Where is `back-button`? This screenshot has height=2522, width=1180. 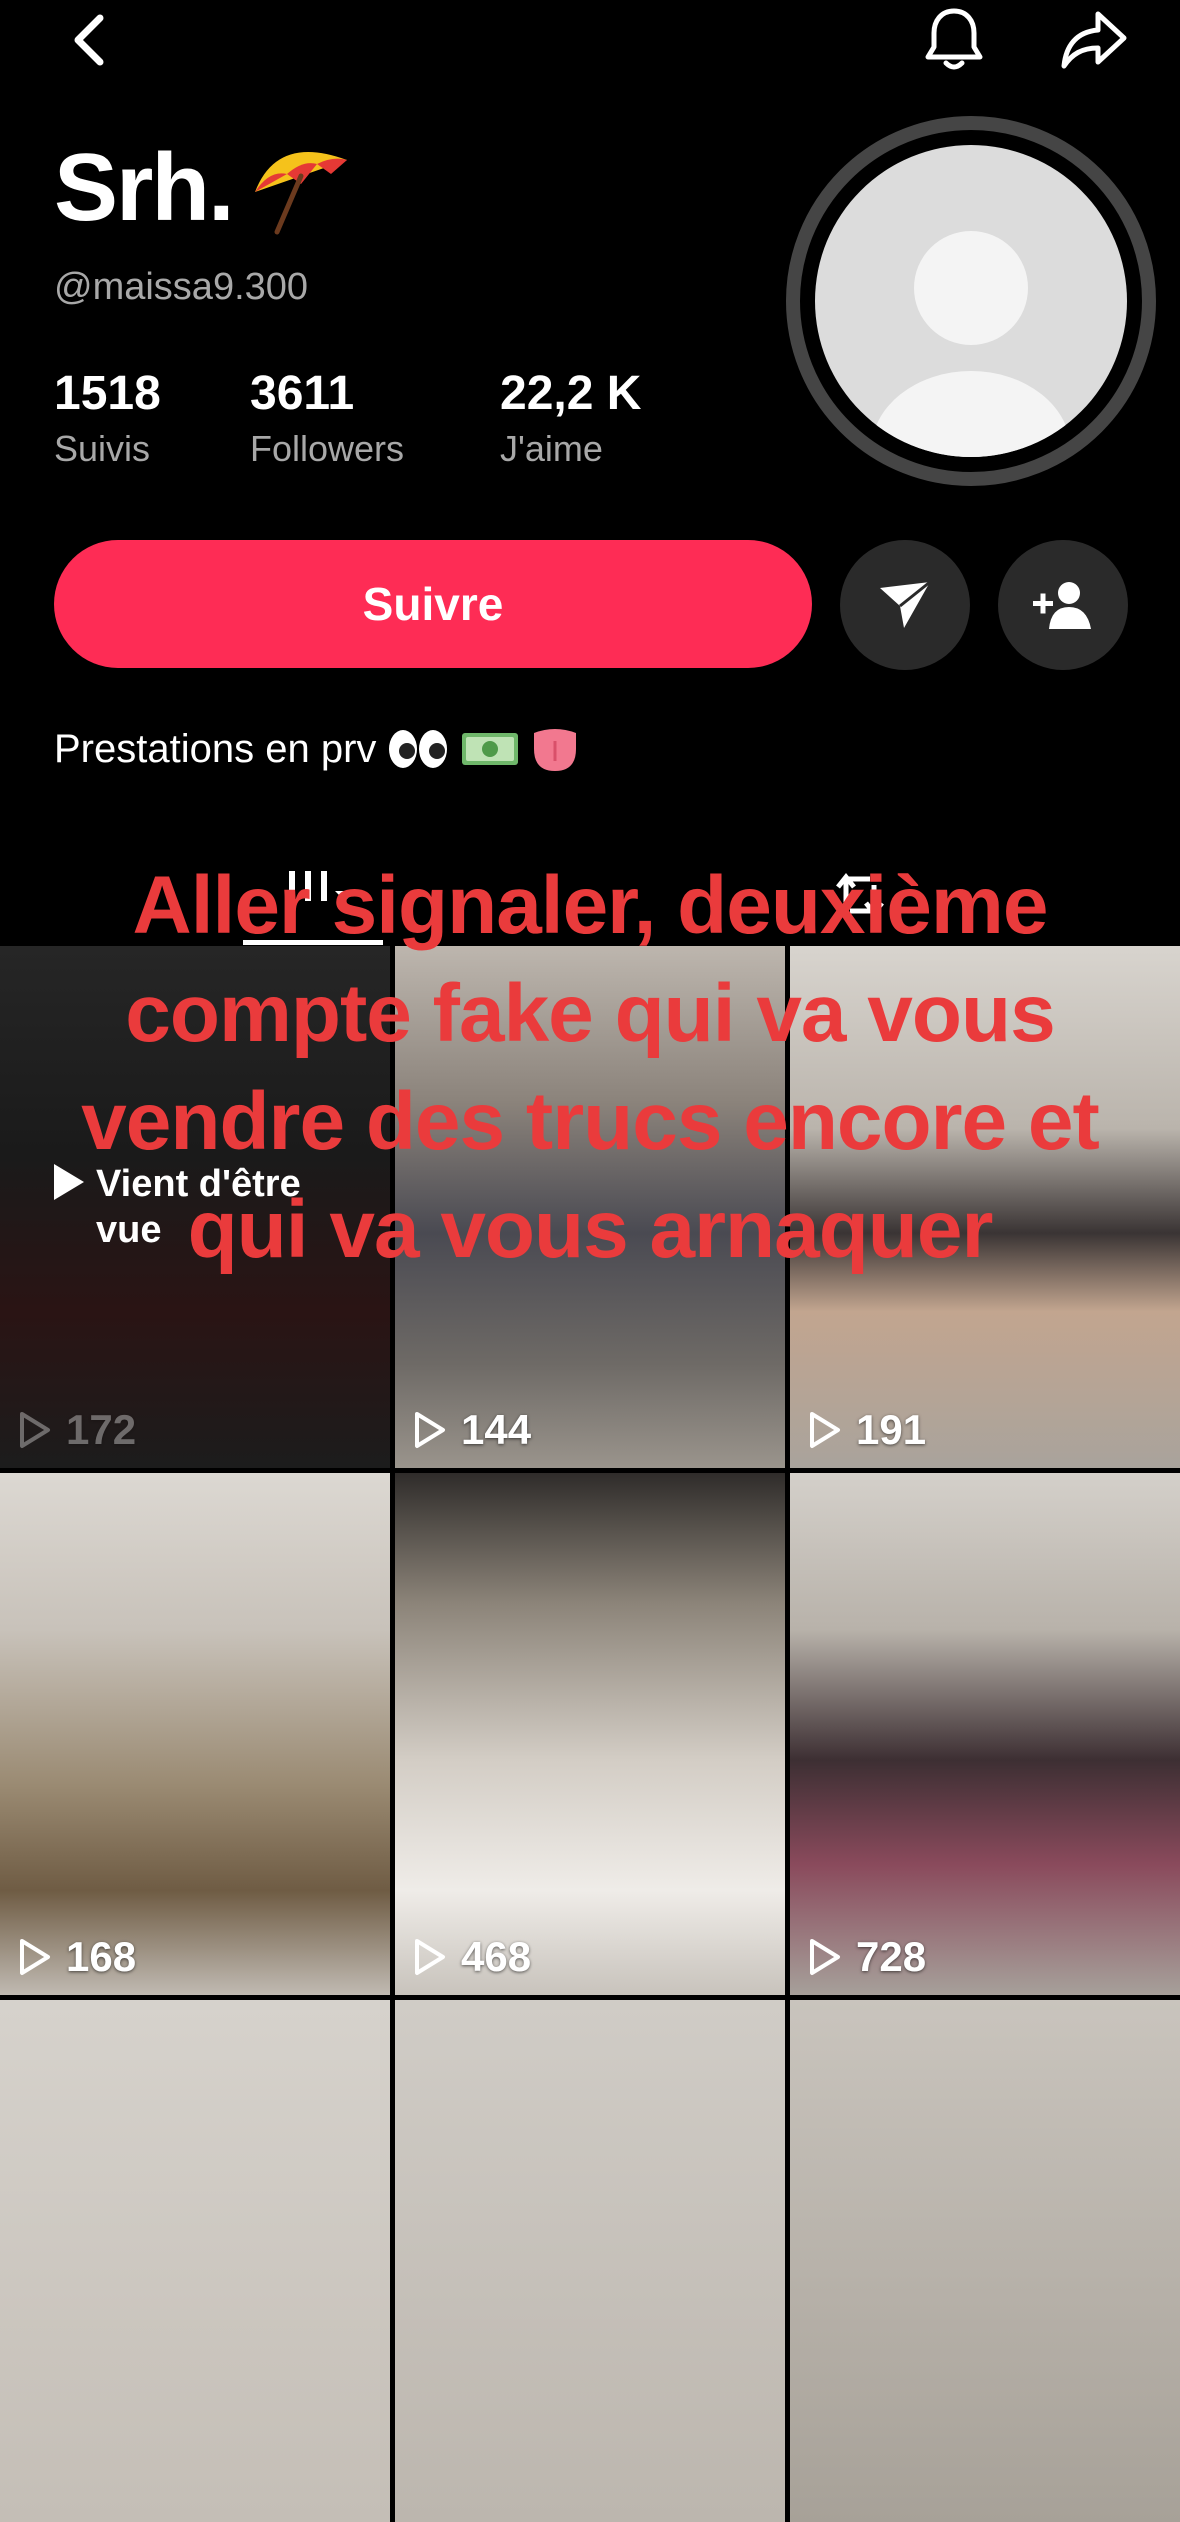
back-button is located at coordinates (90, 40).